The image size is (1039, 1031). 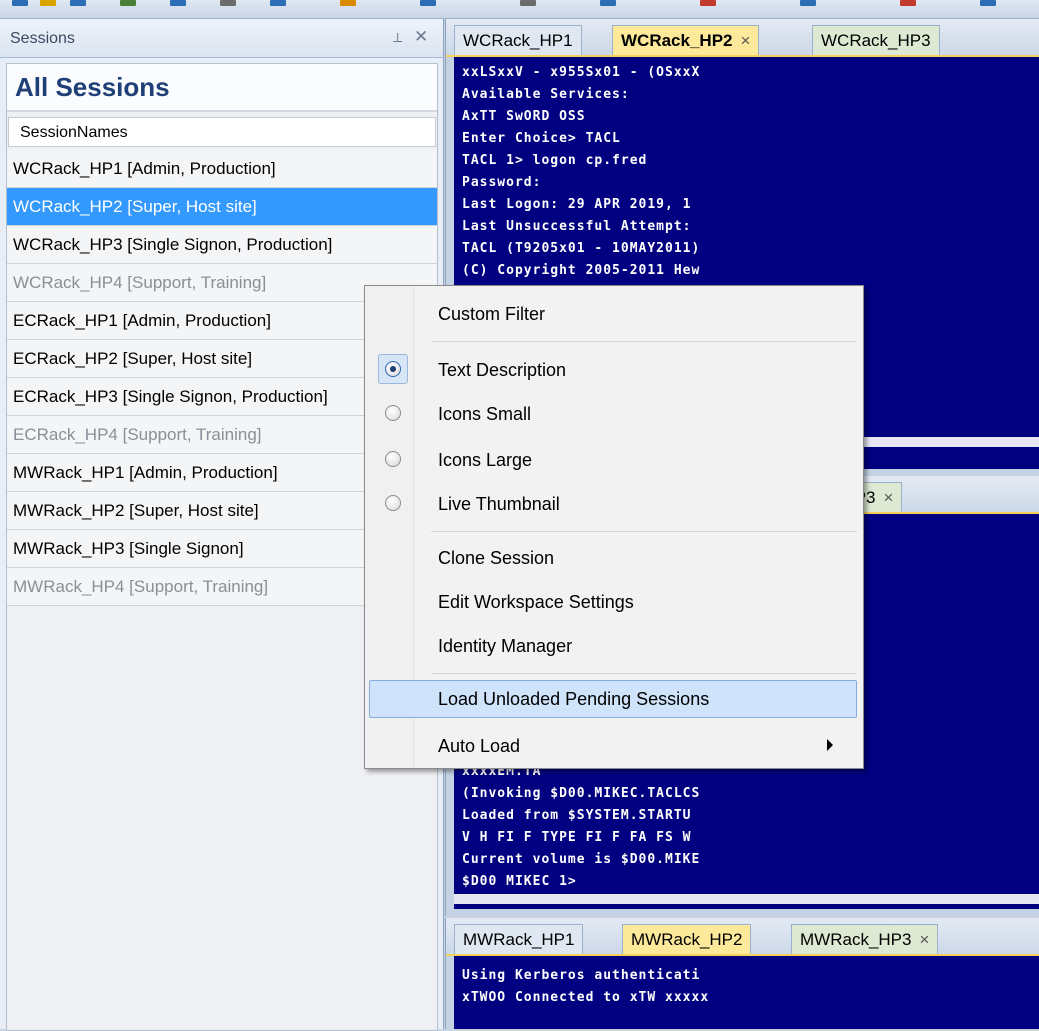 What do you see at coordinates (222, 88) in the screenshot?
I see `all-sessions-header: All Sessions` at bounding box center [222, 88].